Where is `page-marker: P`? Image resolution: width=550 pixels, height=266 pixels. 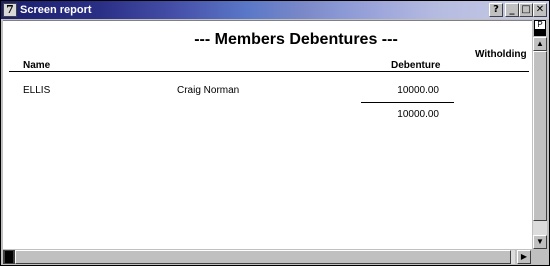 page-marker: P is located at coordinates (540, 25).